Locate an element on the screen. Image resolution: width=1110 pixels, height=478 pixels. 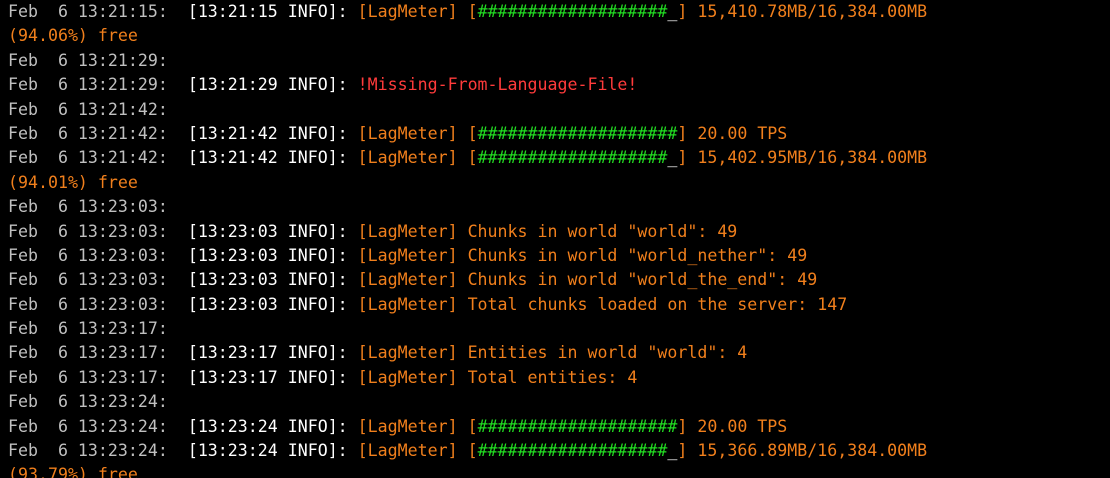
log-line: Feb 6 13:21:29: is located at coordinates (559, 61).